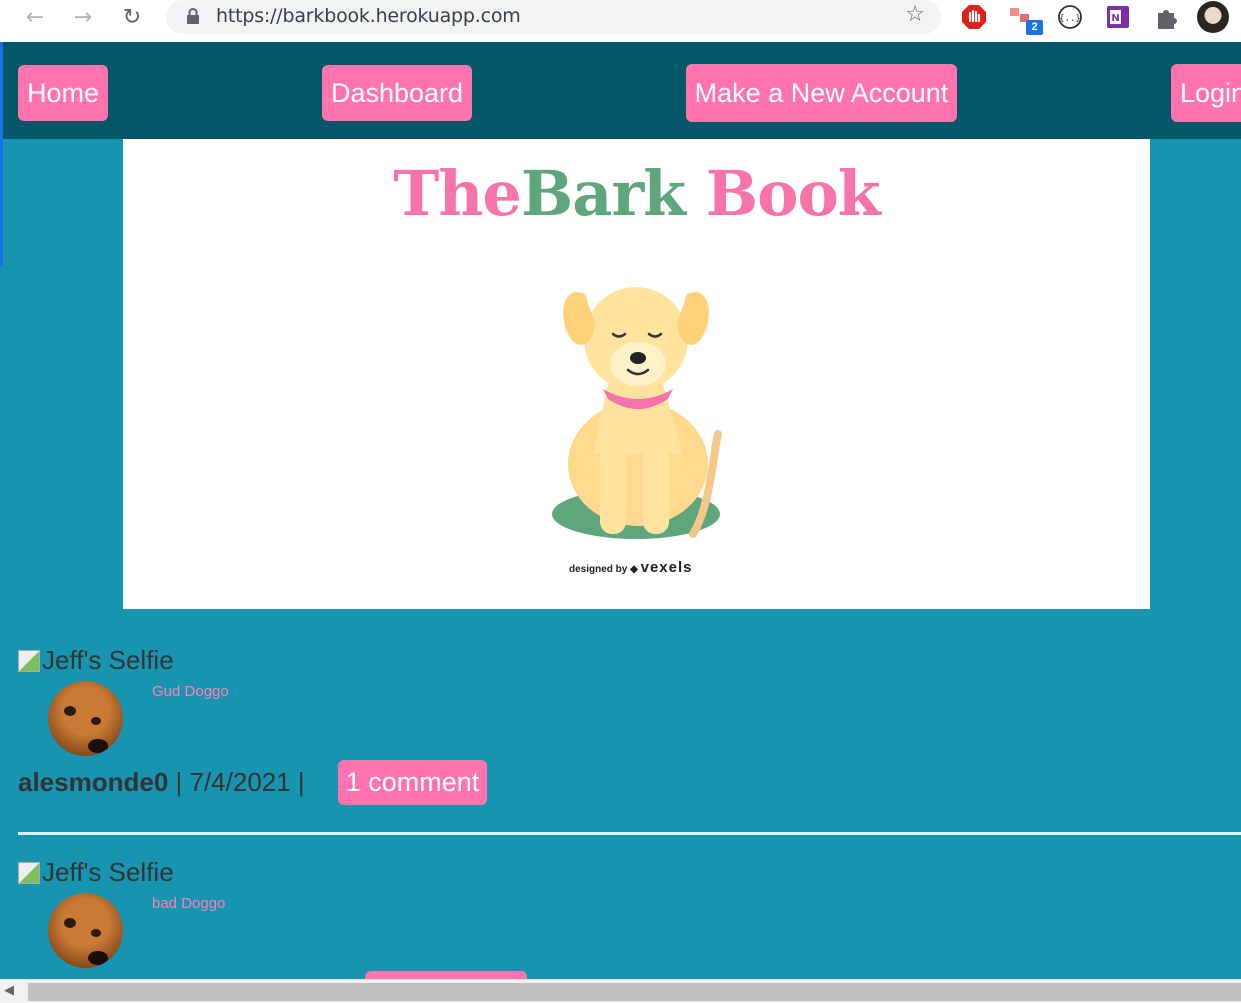 Image resolution: width=1241 pixels, height=1003 pixels. I want to click on scroll-left-icon: ◀, so click(9, 990).